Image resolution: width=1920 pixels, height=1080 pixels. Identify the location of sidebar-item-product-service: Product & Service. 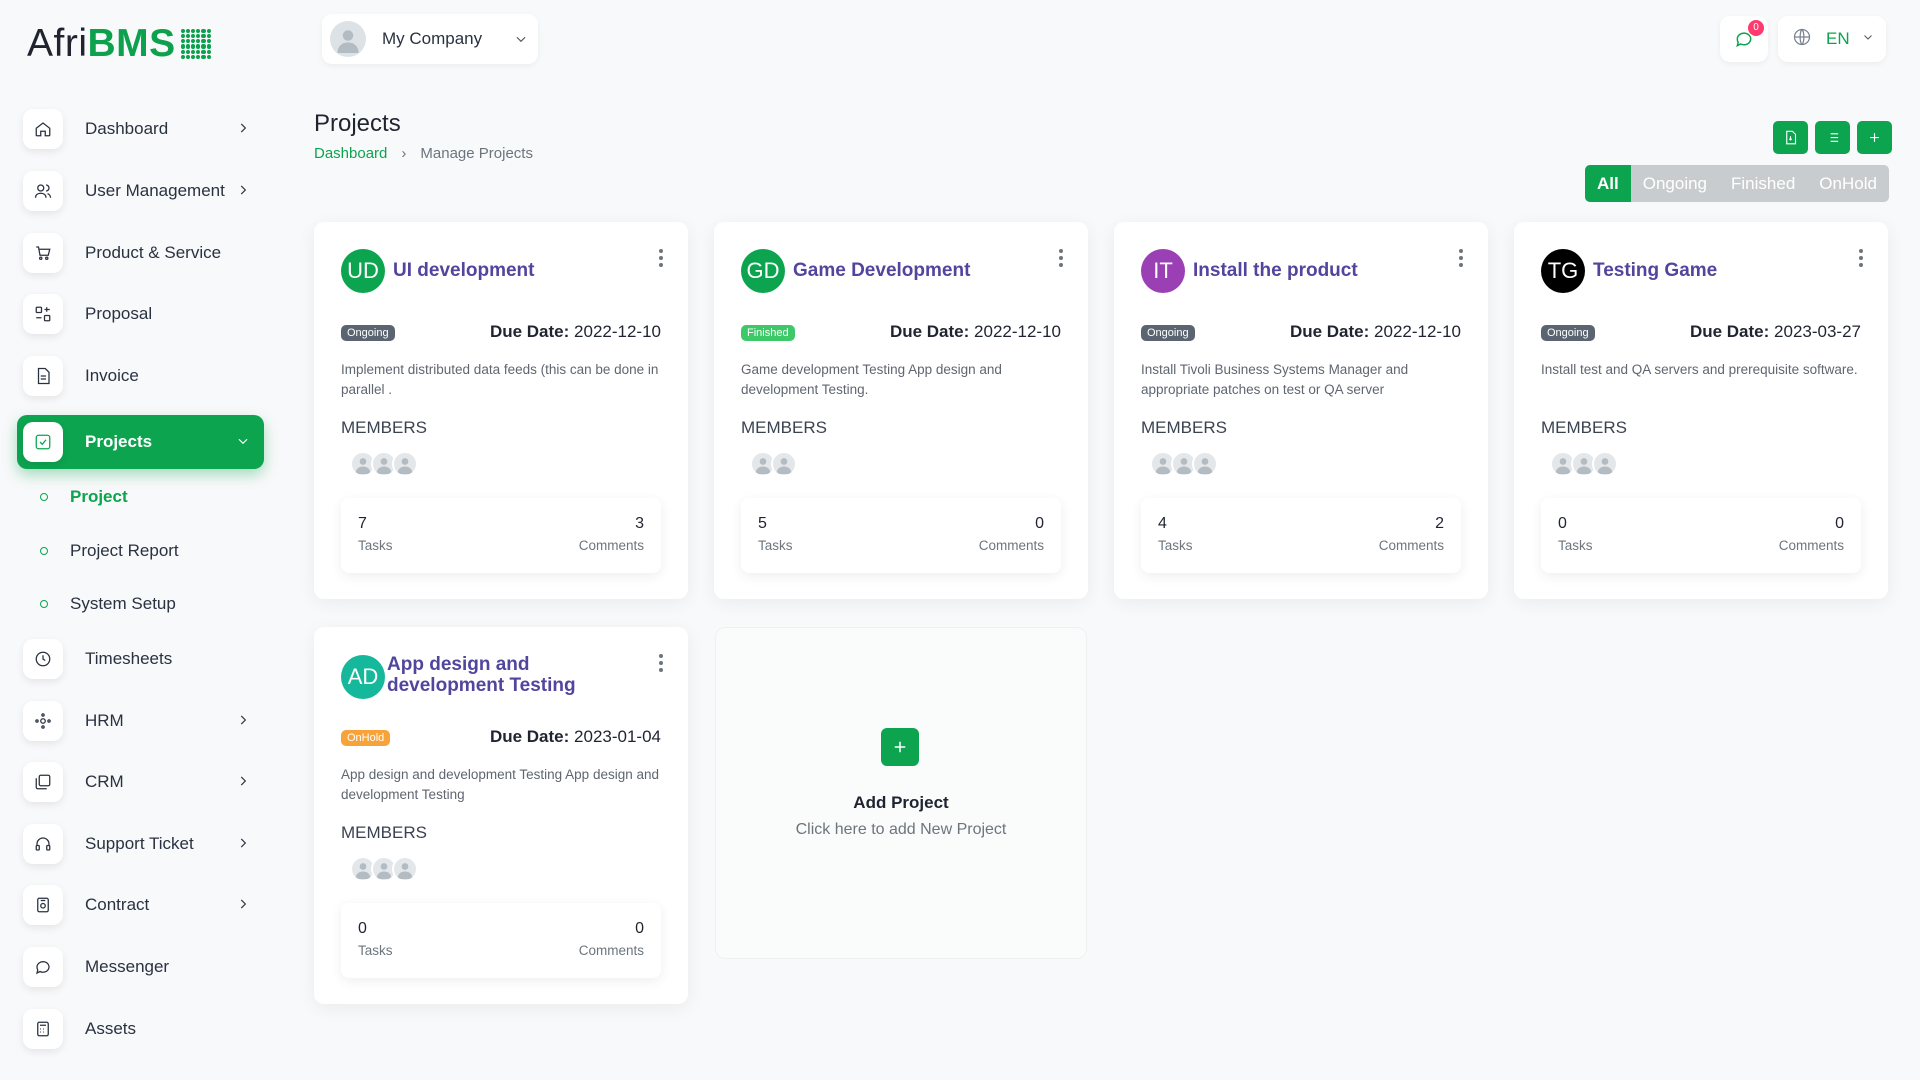
(140, 253).